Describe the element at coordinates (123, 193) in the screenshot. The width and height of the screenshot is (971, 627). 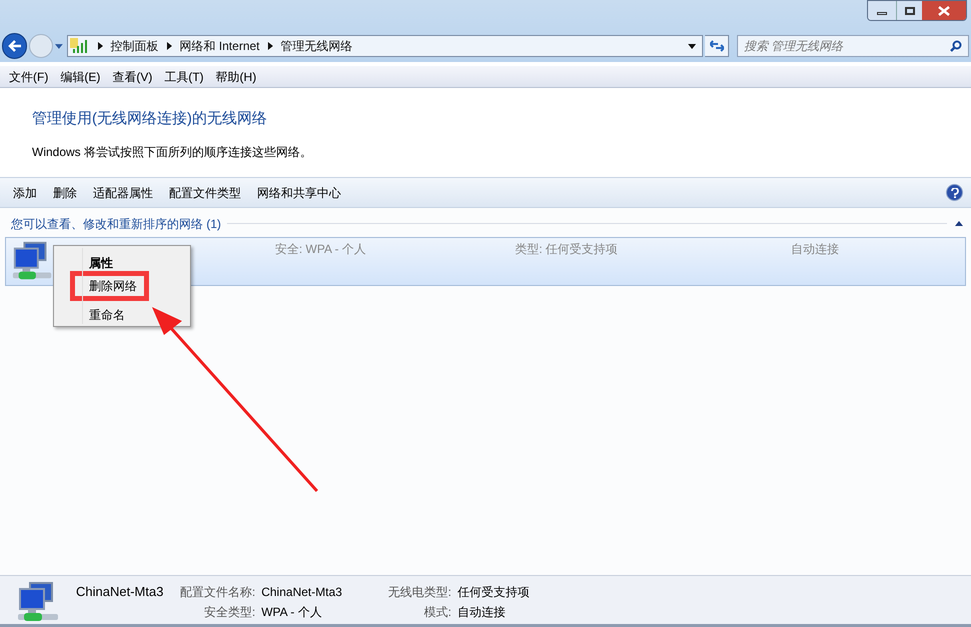
I see `toolbar-button: 适配器属性` at that location.